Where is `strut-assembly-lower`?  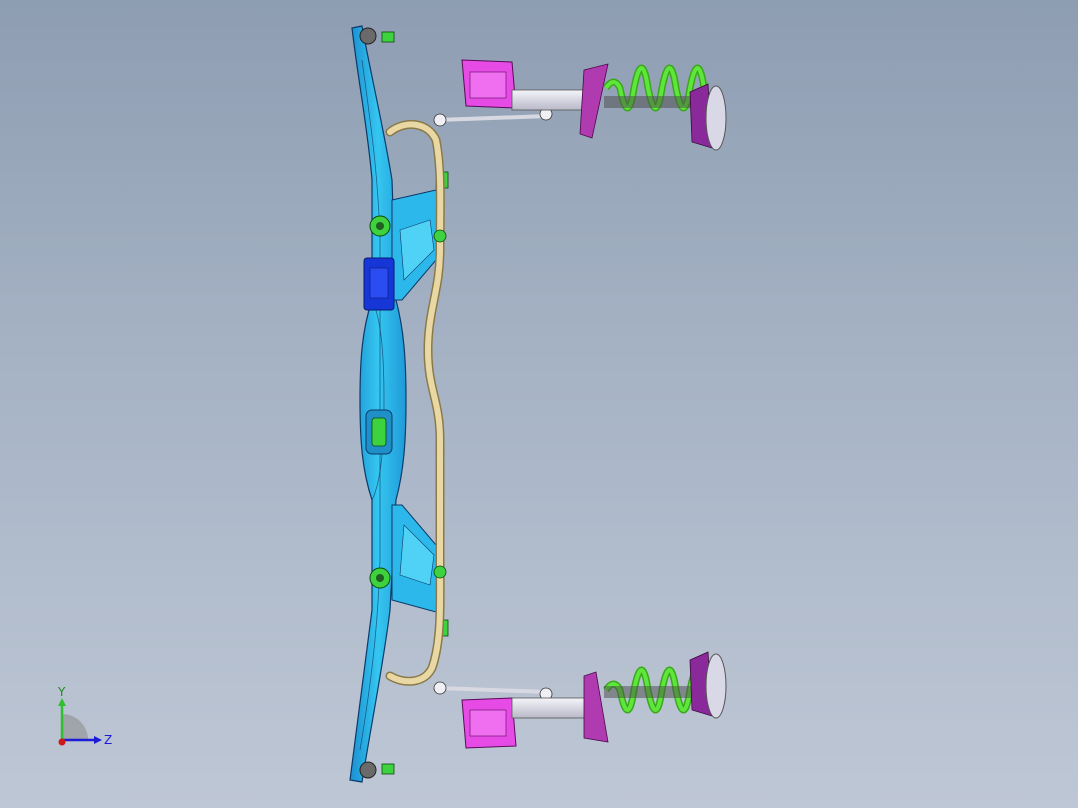
strut-assembly-lower is located at coordinates (580, 700).